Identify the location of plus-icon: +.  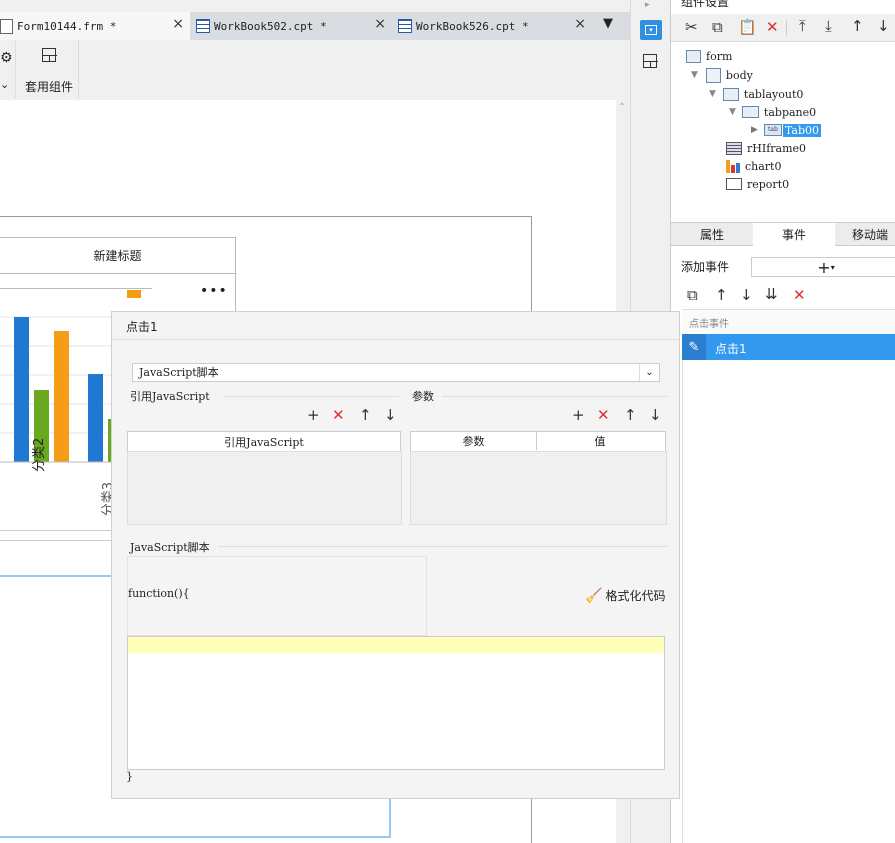
(824, 267).